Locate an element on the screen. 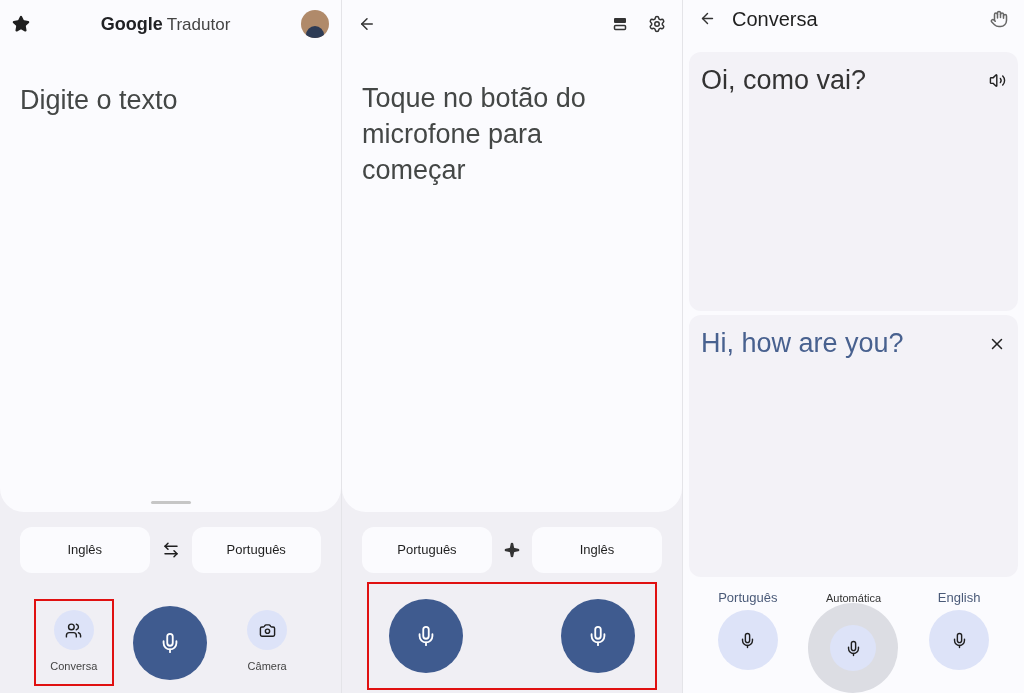 Image resolution: width=1024 pixels, height=693 pixels. settings-icon is located at coordinates (657, 24).